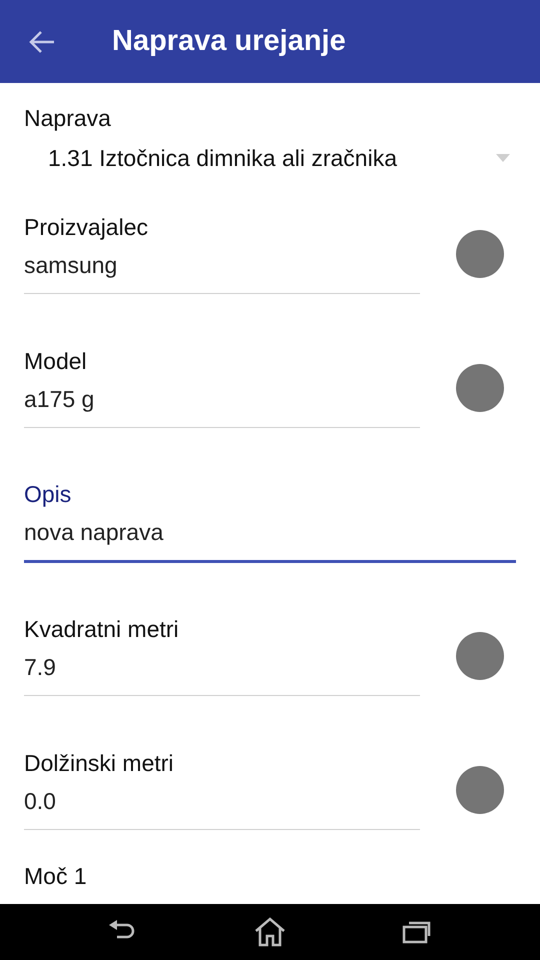 This screenshot has width=540, height=960. What do you see at coordinates (86, 228) in the screenshot?
I see `field-label: Proizvajalec` at bounding box center [86, 228].